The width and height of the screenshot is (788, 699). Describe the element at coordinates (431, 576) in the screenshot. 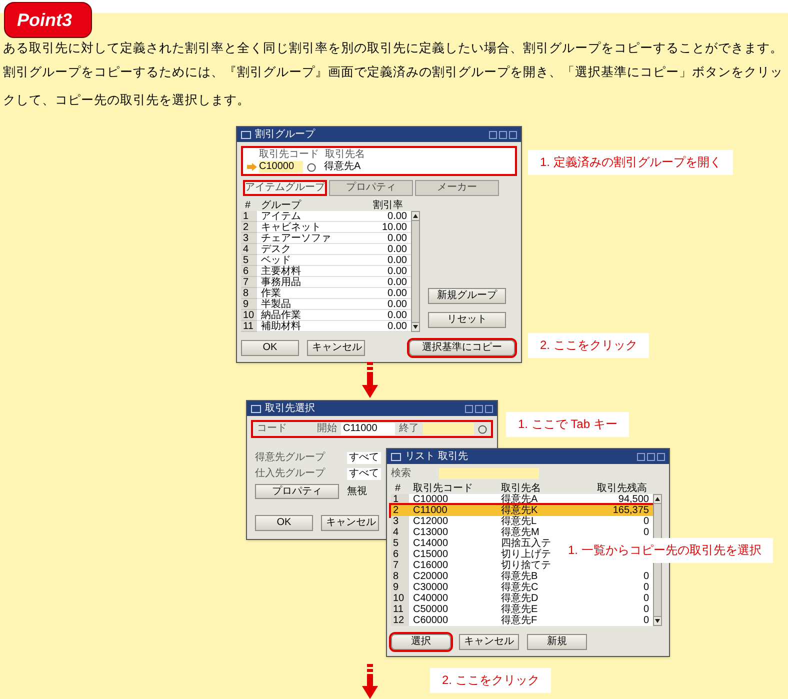

I see `table-cell-text: C20000` at that location.